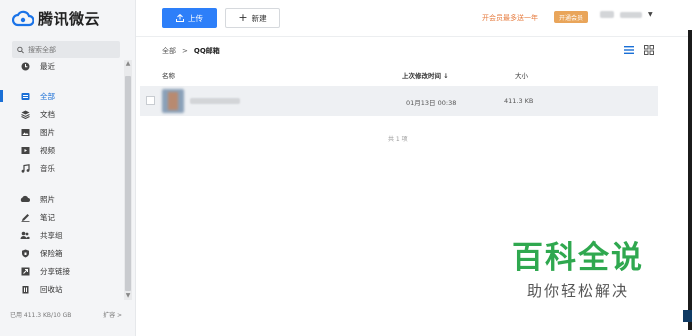 Image resolution: width=692 pixels, height=336 pixels. Describe the element at coordinates (215, 101) in the screenshot. I see `file-name` at that location.